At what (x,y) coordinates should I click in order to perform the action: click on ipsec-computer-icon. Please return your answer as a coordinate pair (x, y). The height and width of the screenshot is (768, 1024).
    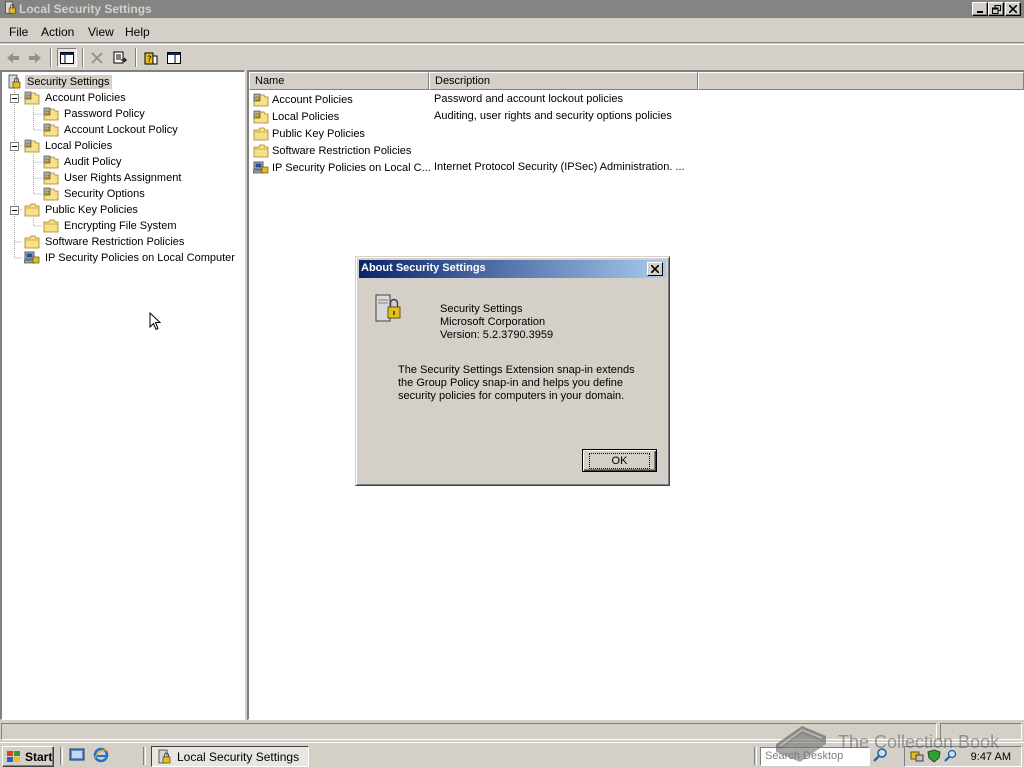
    Looking at the image, I should click on (32, 258).